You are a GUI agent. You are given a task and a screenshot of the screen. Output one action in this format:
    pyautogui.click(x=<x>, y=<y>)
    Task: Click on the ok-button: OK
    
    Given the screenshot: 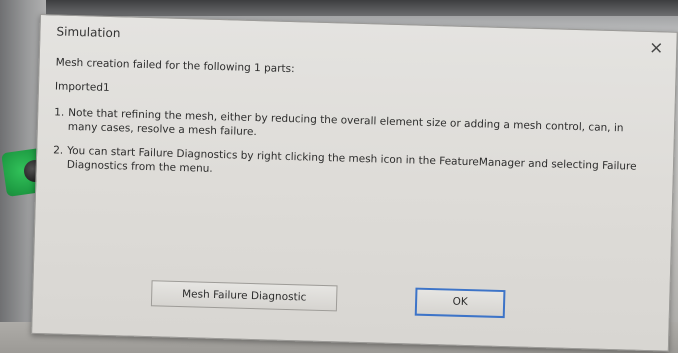 What is the action you would take?
    pyautogui.click(x=460, y=303)
    